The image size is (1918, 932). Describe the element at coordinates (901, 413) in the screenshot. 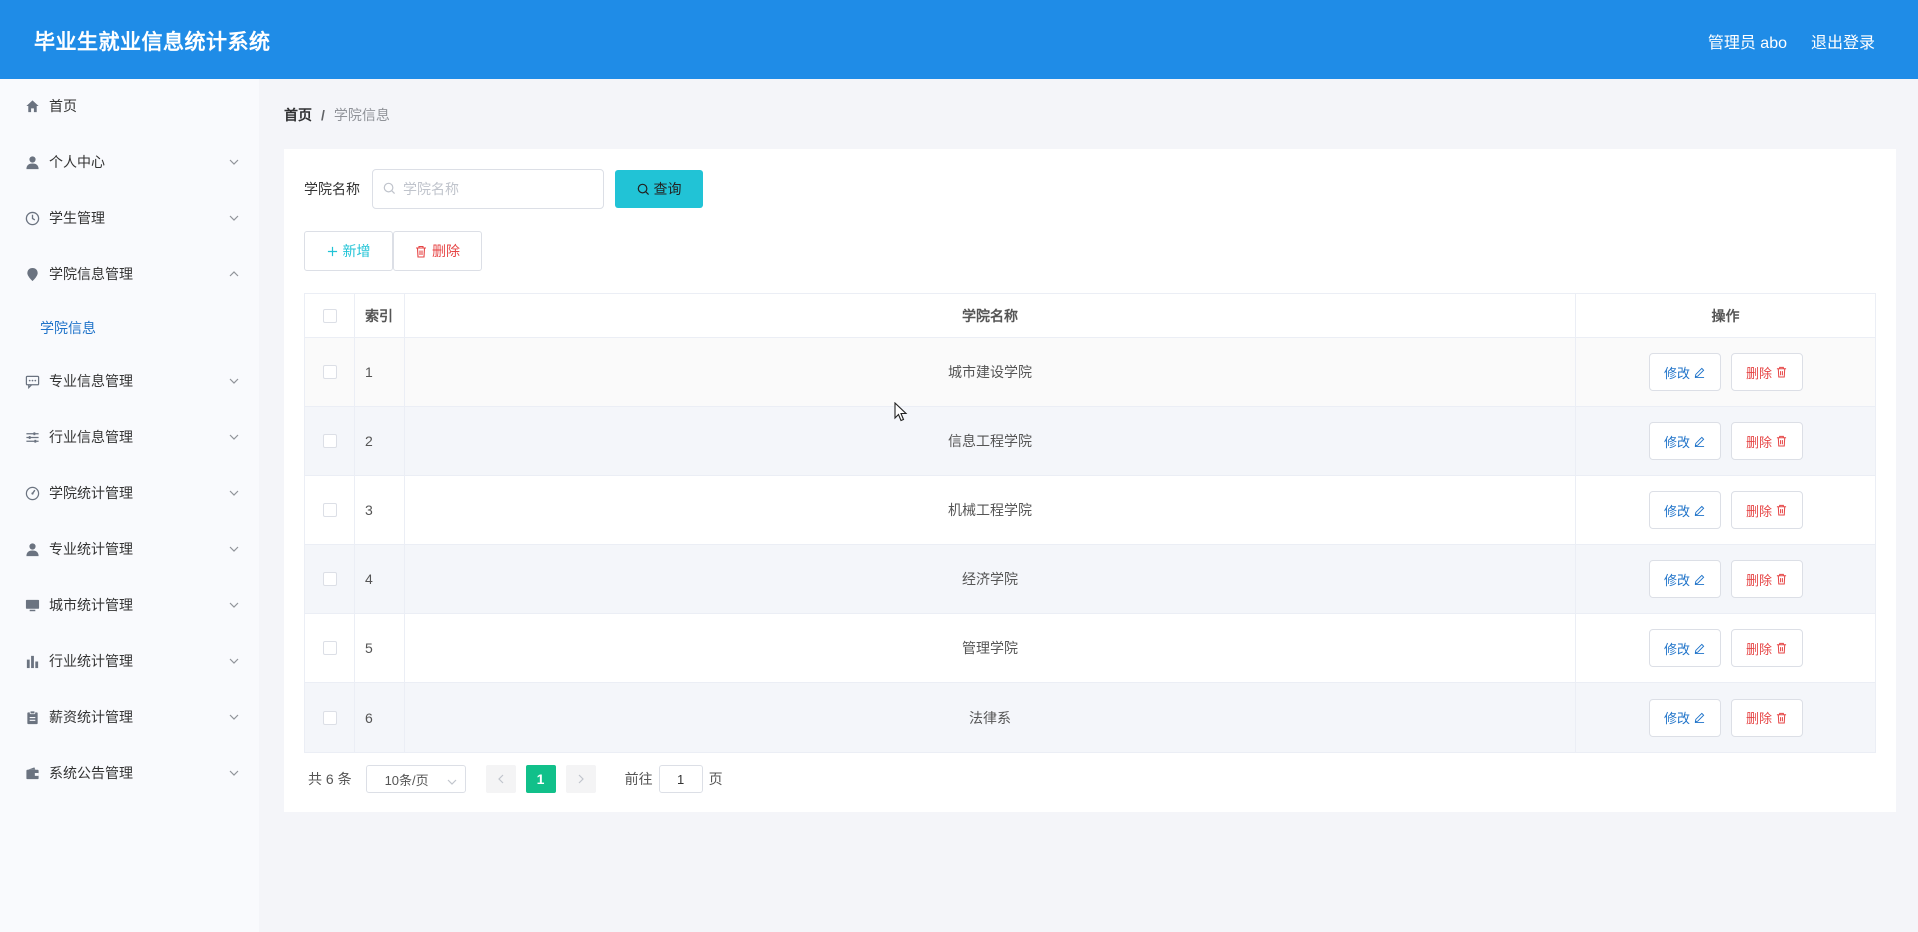

I see `mouse-cursor-icon` at that location.